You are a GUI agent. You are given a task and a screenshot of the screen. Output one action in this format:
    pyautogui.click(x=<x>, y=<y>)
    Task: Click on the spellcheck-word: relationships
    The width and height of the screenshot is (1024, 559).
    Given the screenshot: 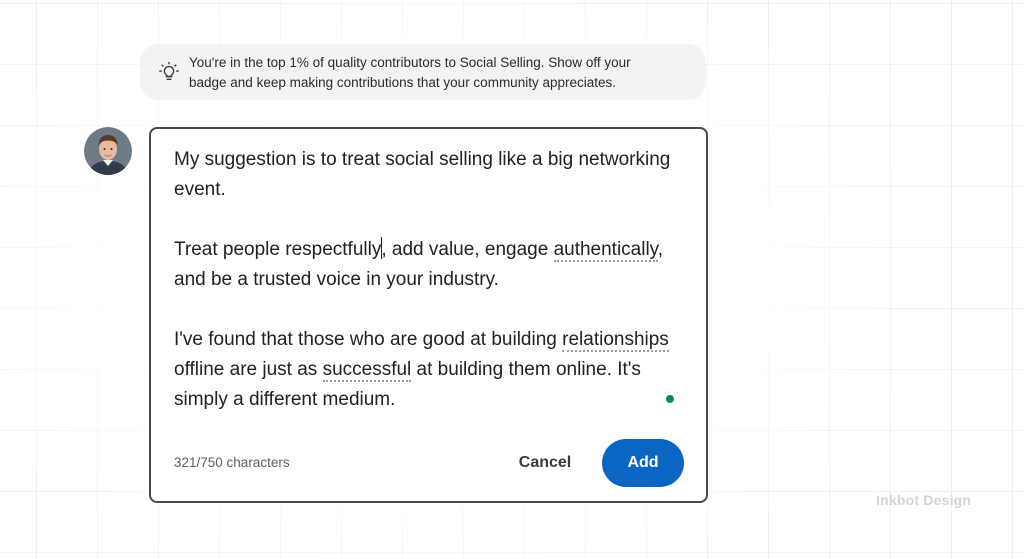 What is the action you would take?
    pyautogui.click(x=615, y=340)
    